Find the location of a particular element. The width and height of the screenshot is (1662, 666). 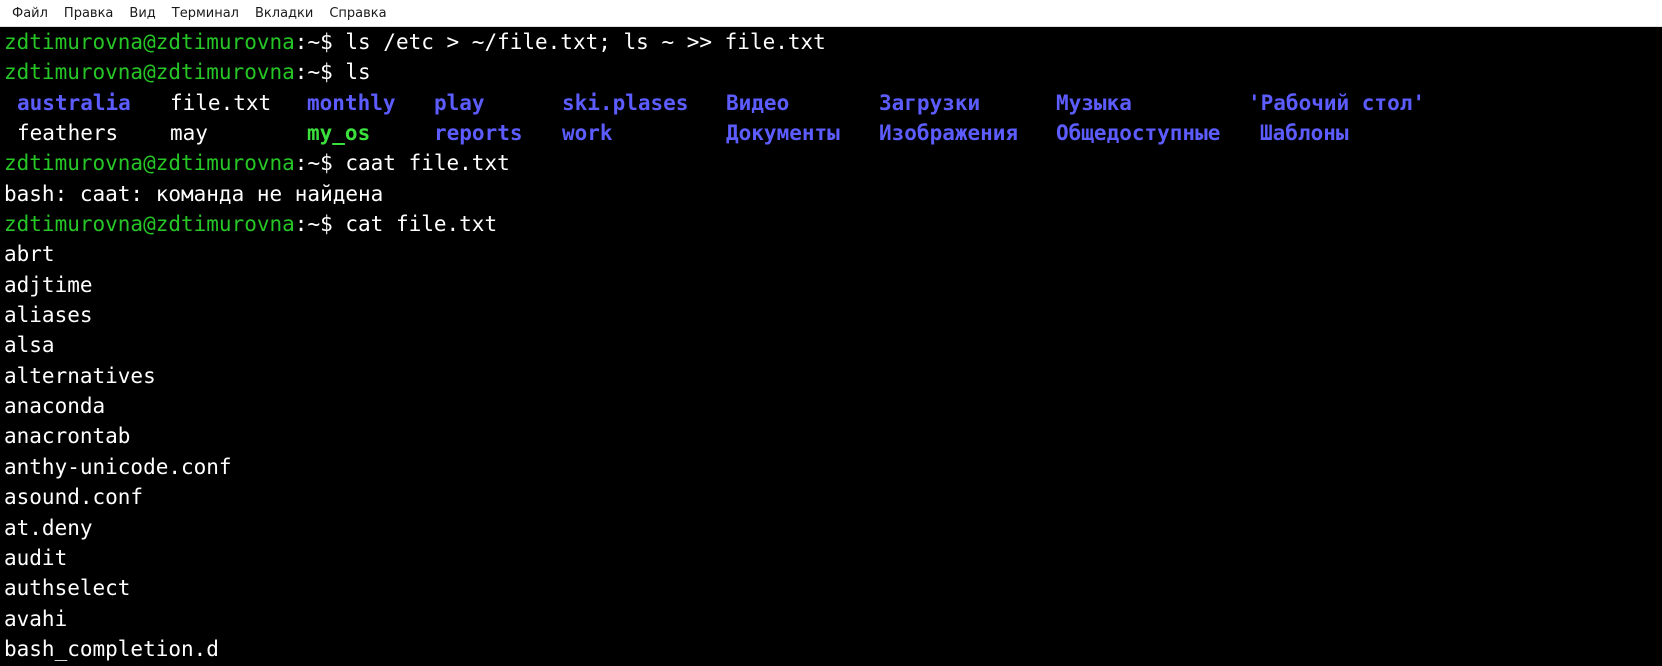

cat-output-line: alsa is located at coordinates (29, 345).